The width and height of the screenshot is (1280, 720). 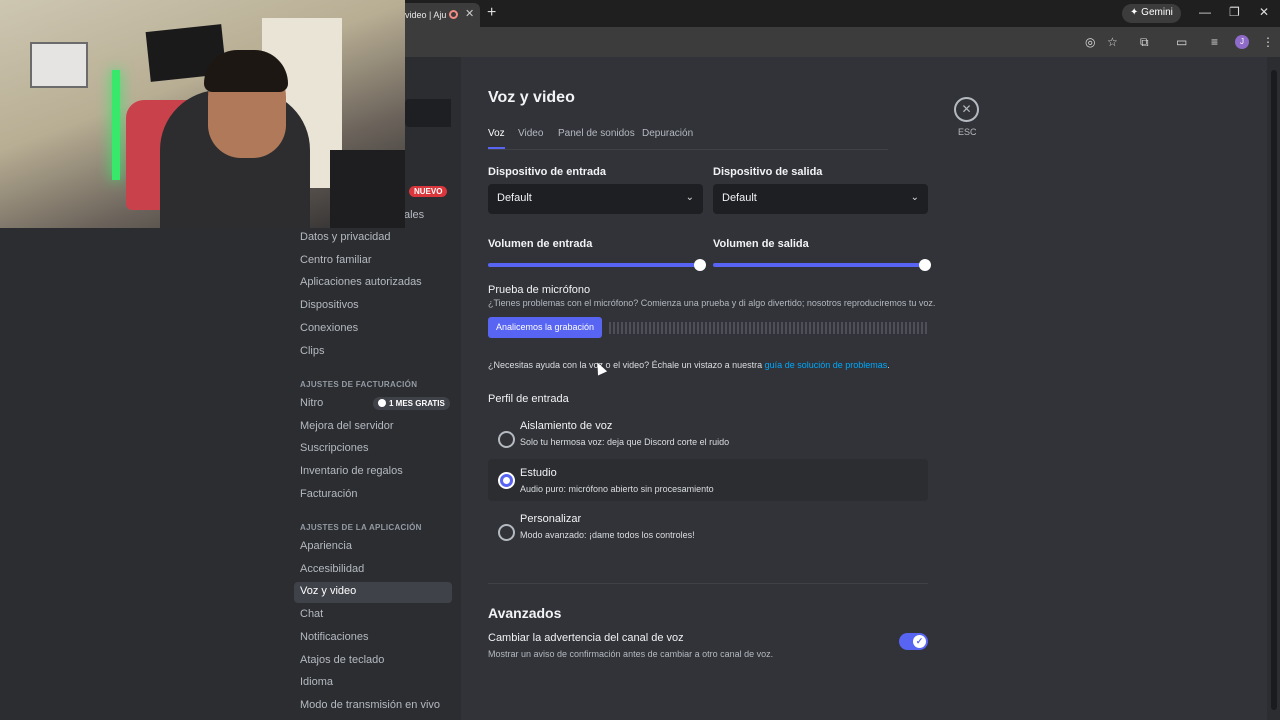 What do you see at coordinates (667, 137) in the screenshot?
I see `tab-debug: Depuración` at bounding box center [667, 137].